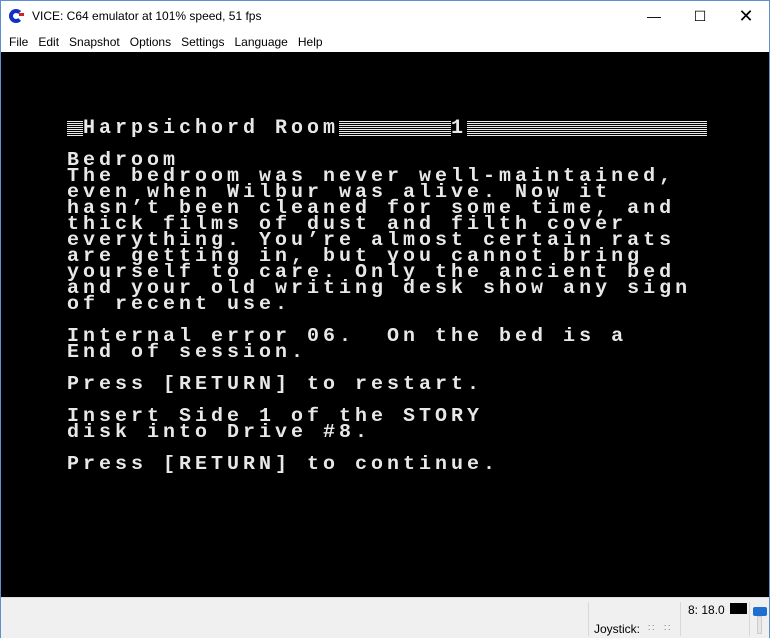 The image size is (770, 638). What do you see at coordinates (283, 464) in the screenshot?
I see `screen-line: Press [RETURN] to continue.` at bounding box center [283, 464].